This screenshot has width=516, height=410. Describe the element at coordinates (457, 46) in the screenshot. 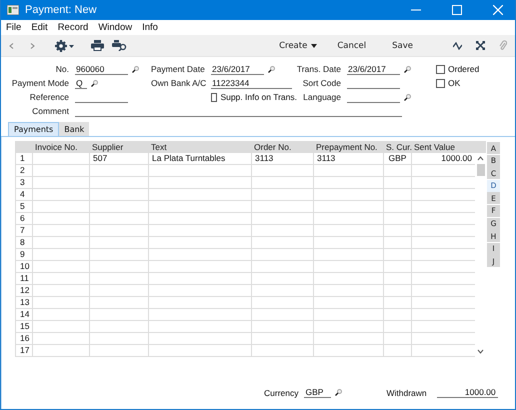

I see `pulse-icon` at that location.